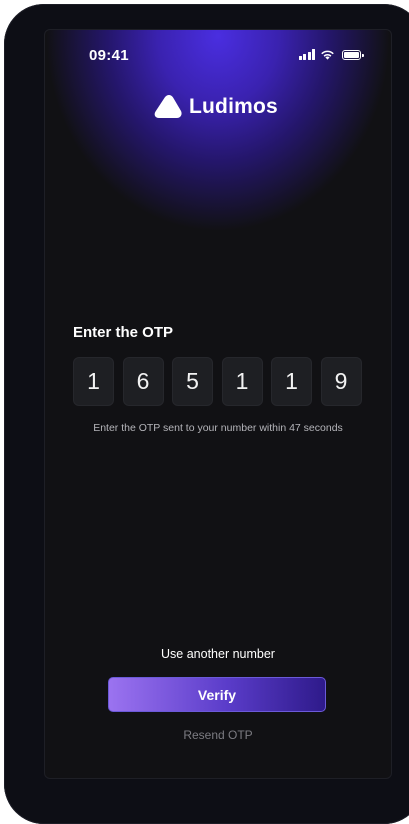  What do you see at coordinates (143, 381) in the screenshot?
I see `otp-digit-2: 6` at bounding box center [143, 381].